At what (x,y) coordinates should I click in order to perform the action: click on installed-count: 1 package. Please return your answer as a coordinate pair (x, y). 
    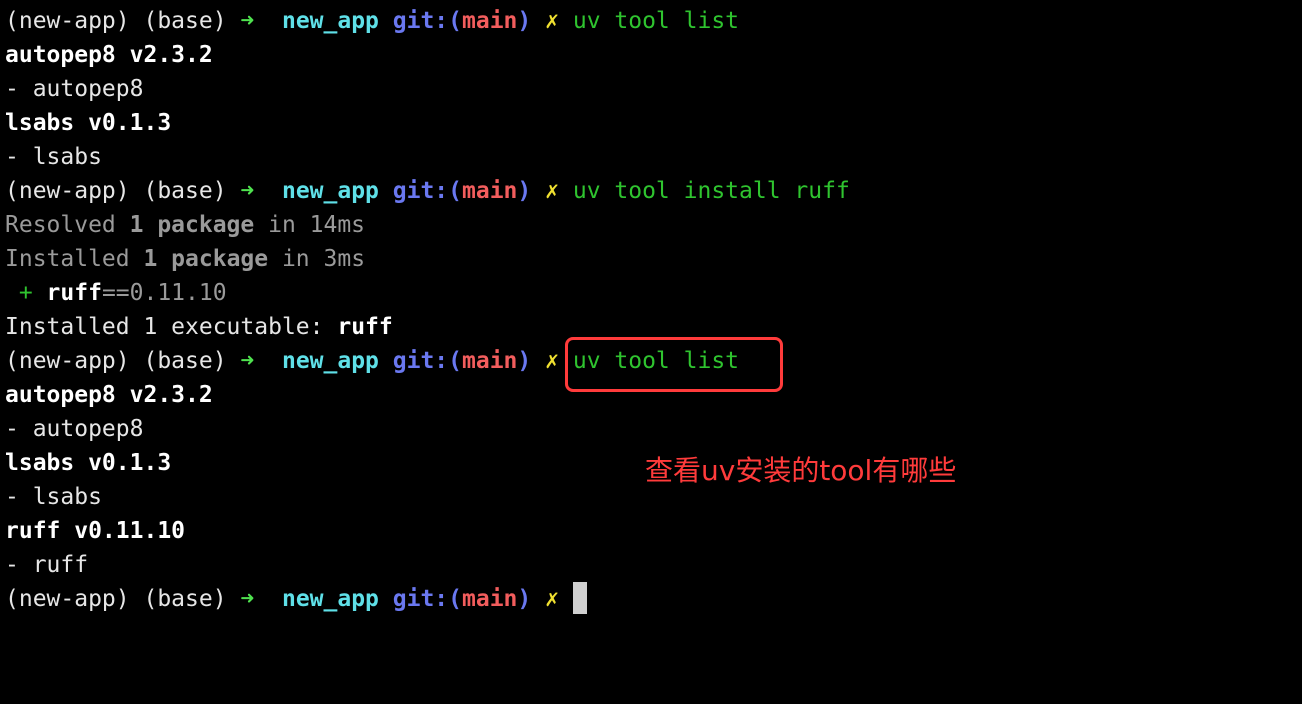
    Looking at the image, I should click on (206, 259).